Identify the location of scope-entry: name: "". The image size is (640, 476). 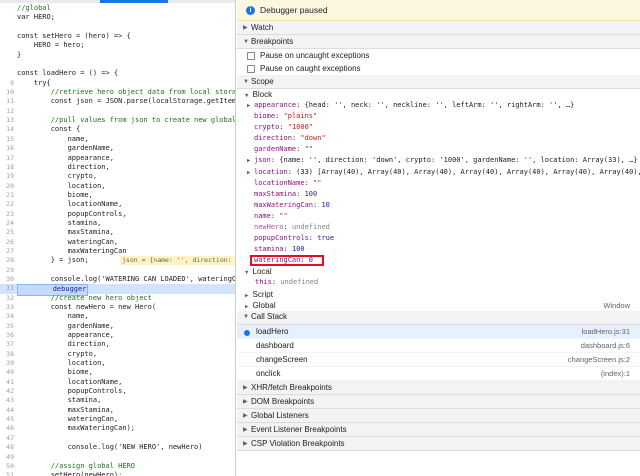
(438, 216).